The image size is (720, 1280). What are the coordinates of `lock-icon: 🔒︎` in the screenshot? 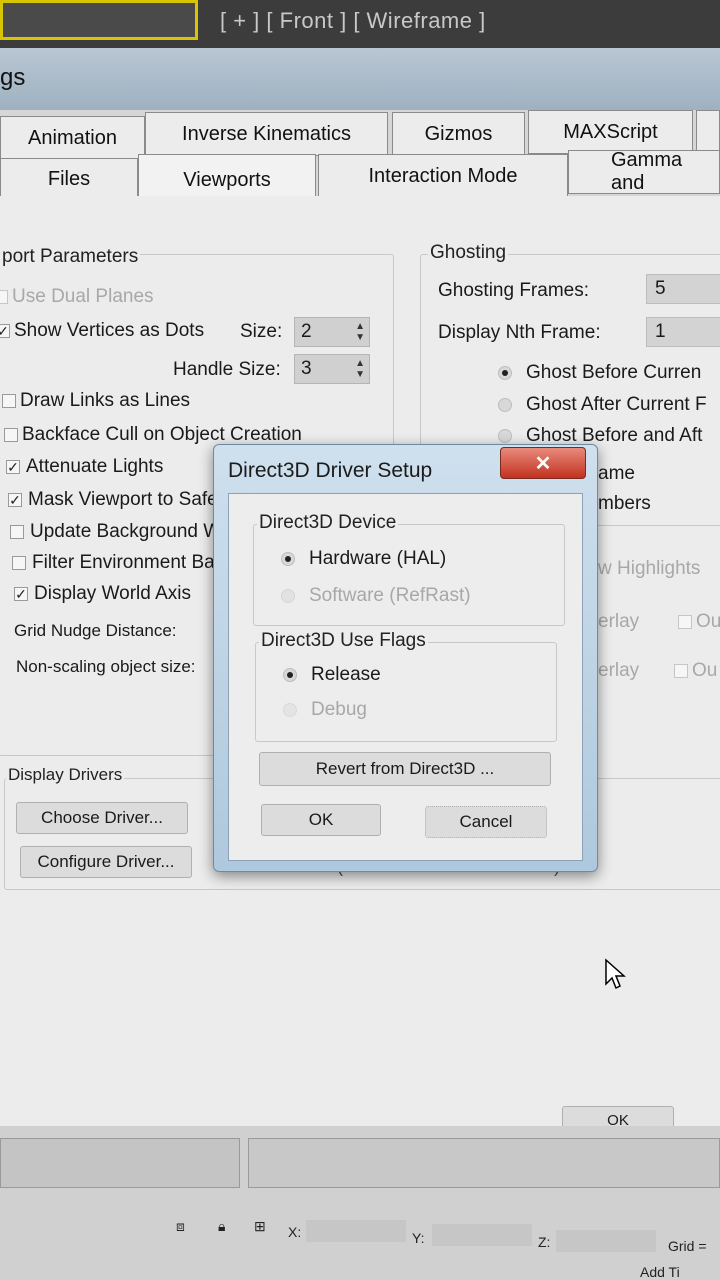 It's located at (221, 1226).